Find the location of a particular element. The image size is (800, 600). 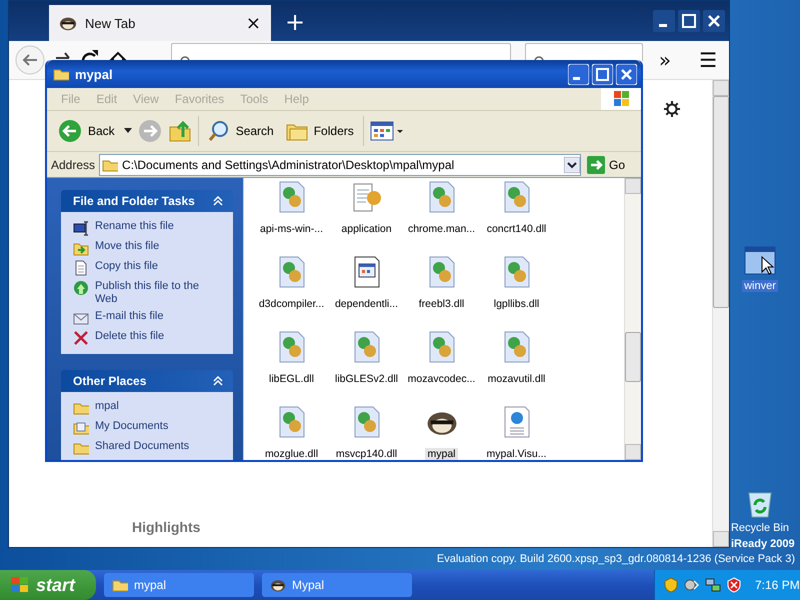

file-name: libGLESv2.dll is located at coordinates (366, 379).